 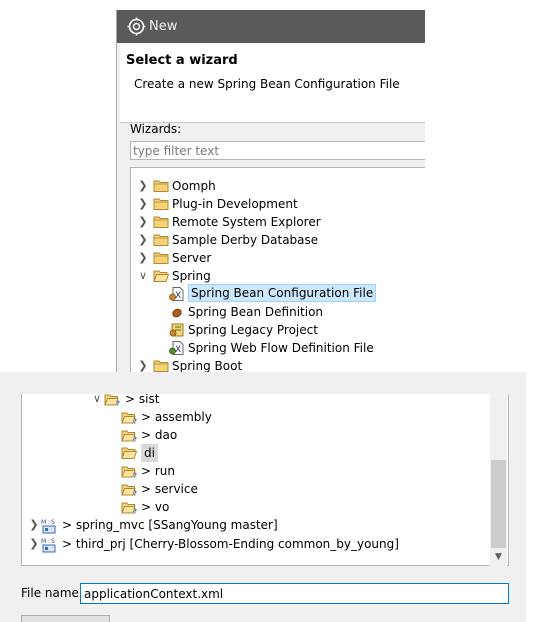 I want to click on wizard-tree-item: X Spring Web Flow Definition File, so click(x=278, y=348).